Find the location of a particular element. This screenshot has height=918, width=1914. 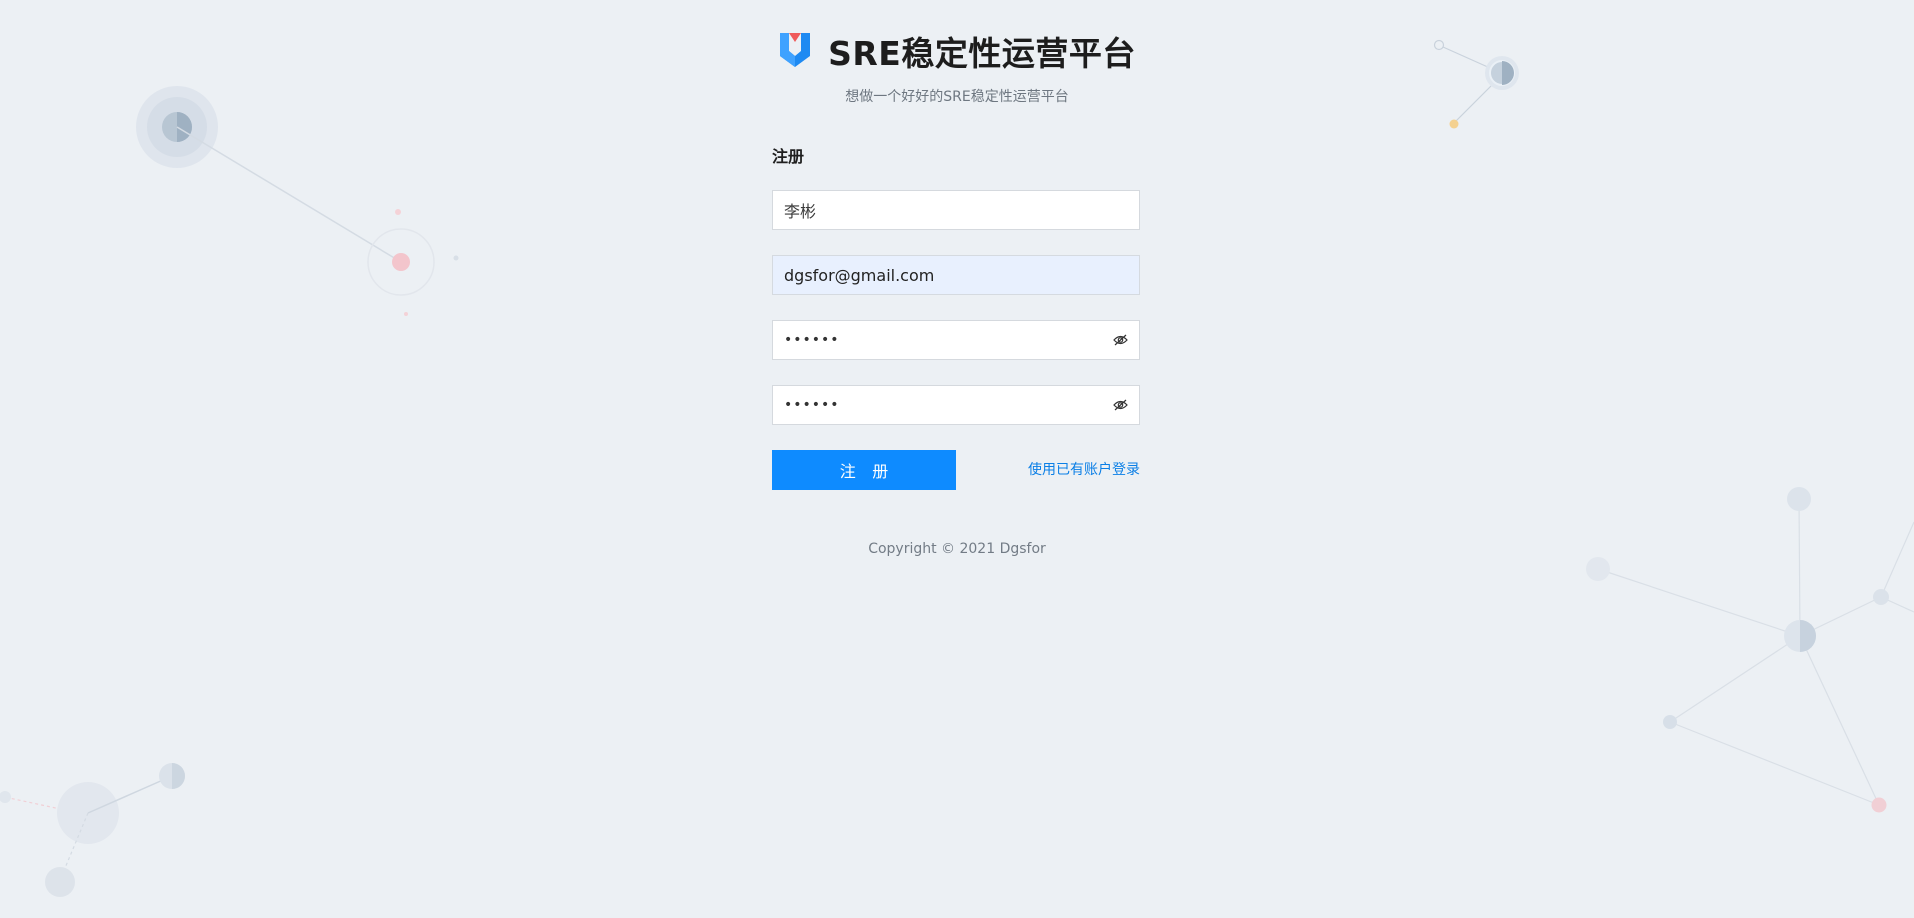

confirm-password-field: •••••• is located at coordinates (956, 405).